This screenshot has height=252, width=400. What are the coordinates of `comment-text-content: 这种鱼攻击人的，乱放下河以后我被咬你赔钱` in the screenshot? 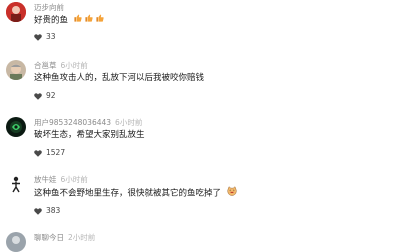 It's located at (119, 78).